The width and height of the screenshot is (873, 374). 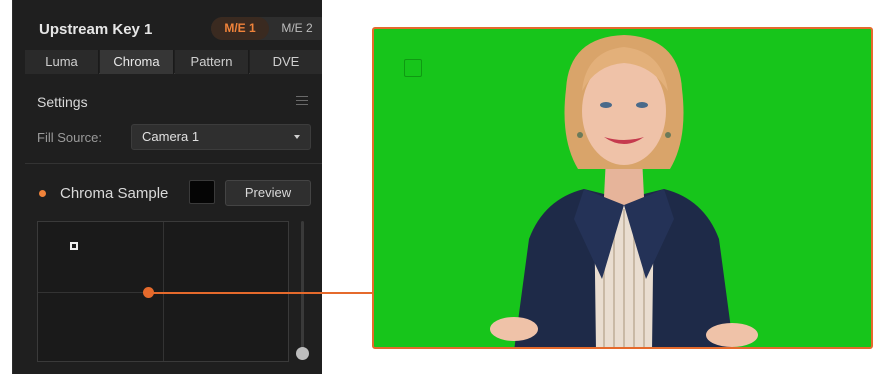 I want to click on me-2-tab: M/E 2, so click(x=295, y=28).